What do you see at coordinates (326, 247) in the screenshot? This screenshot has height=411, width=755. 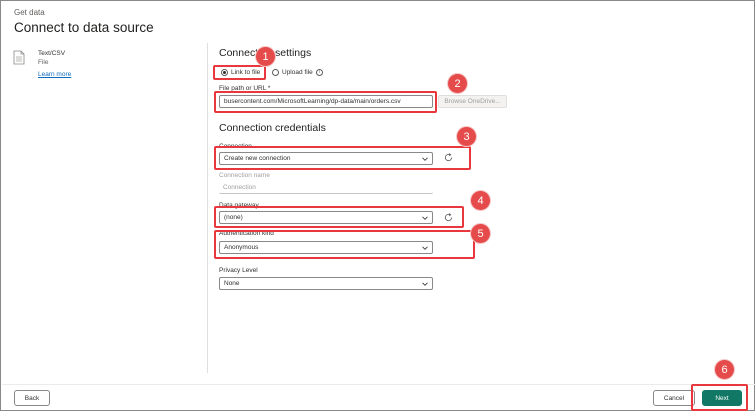 I see `authentication-kind-select: Anonymous` at bounding box center [326, 247].